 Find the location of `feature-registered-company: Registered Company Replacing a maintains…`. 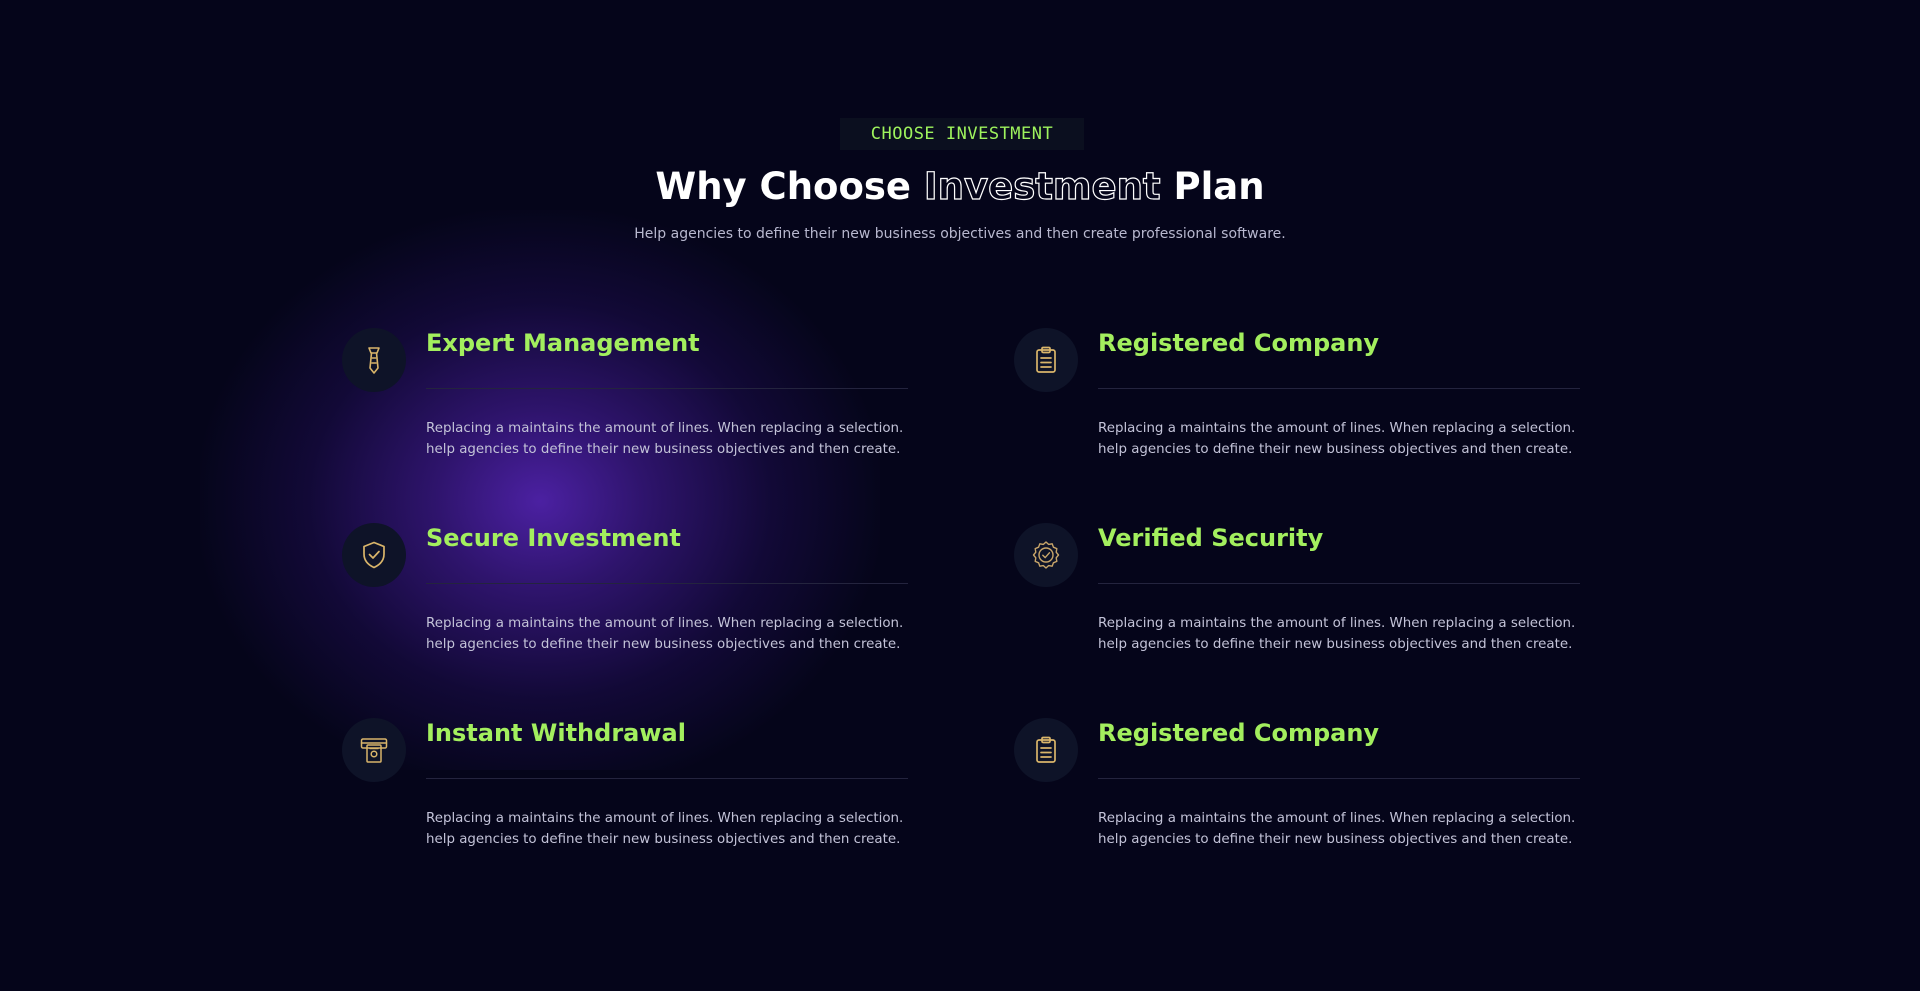

feature-registered-company: Registered Company Replacing a maintains… is located at coordinates (1299, 398).